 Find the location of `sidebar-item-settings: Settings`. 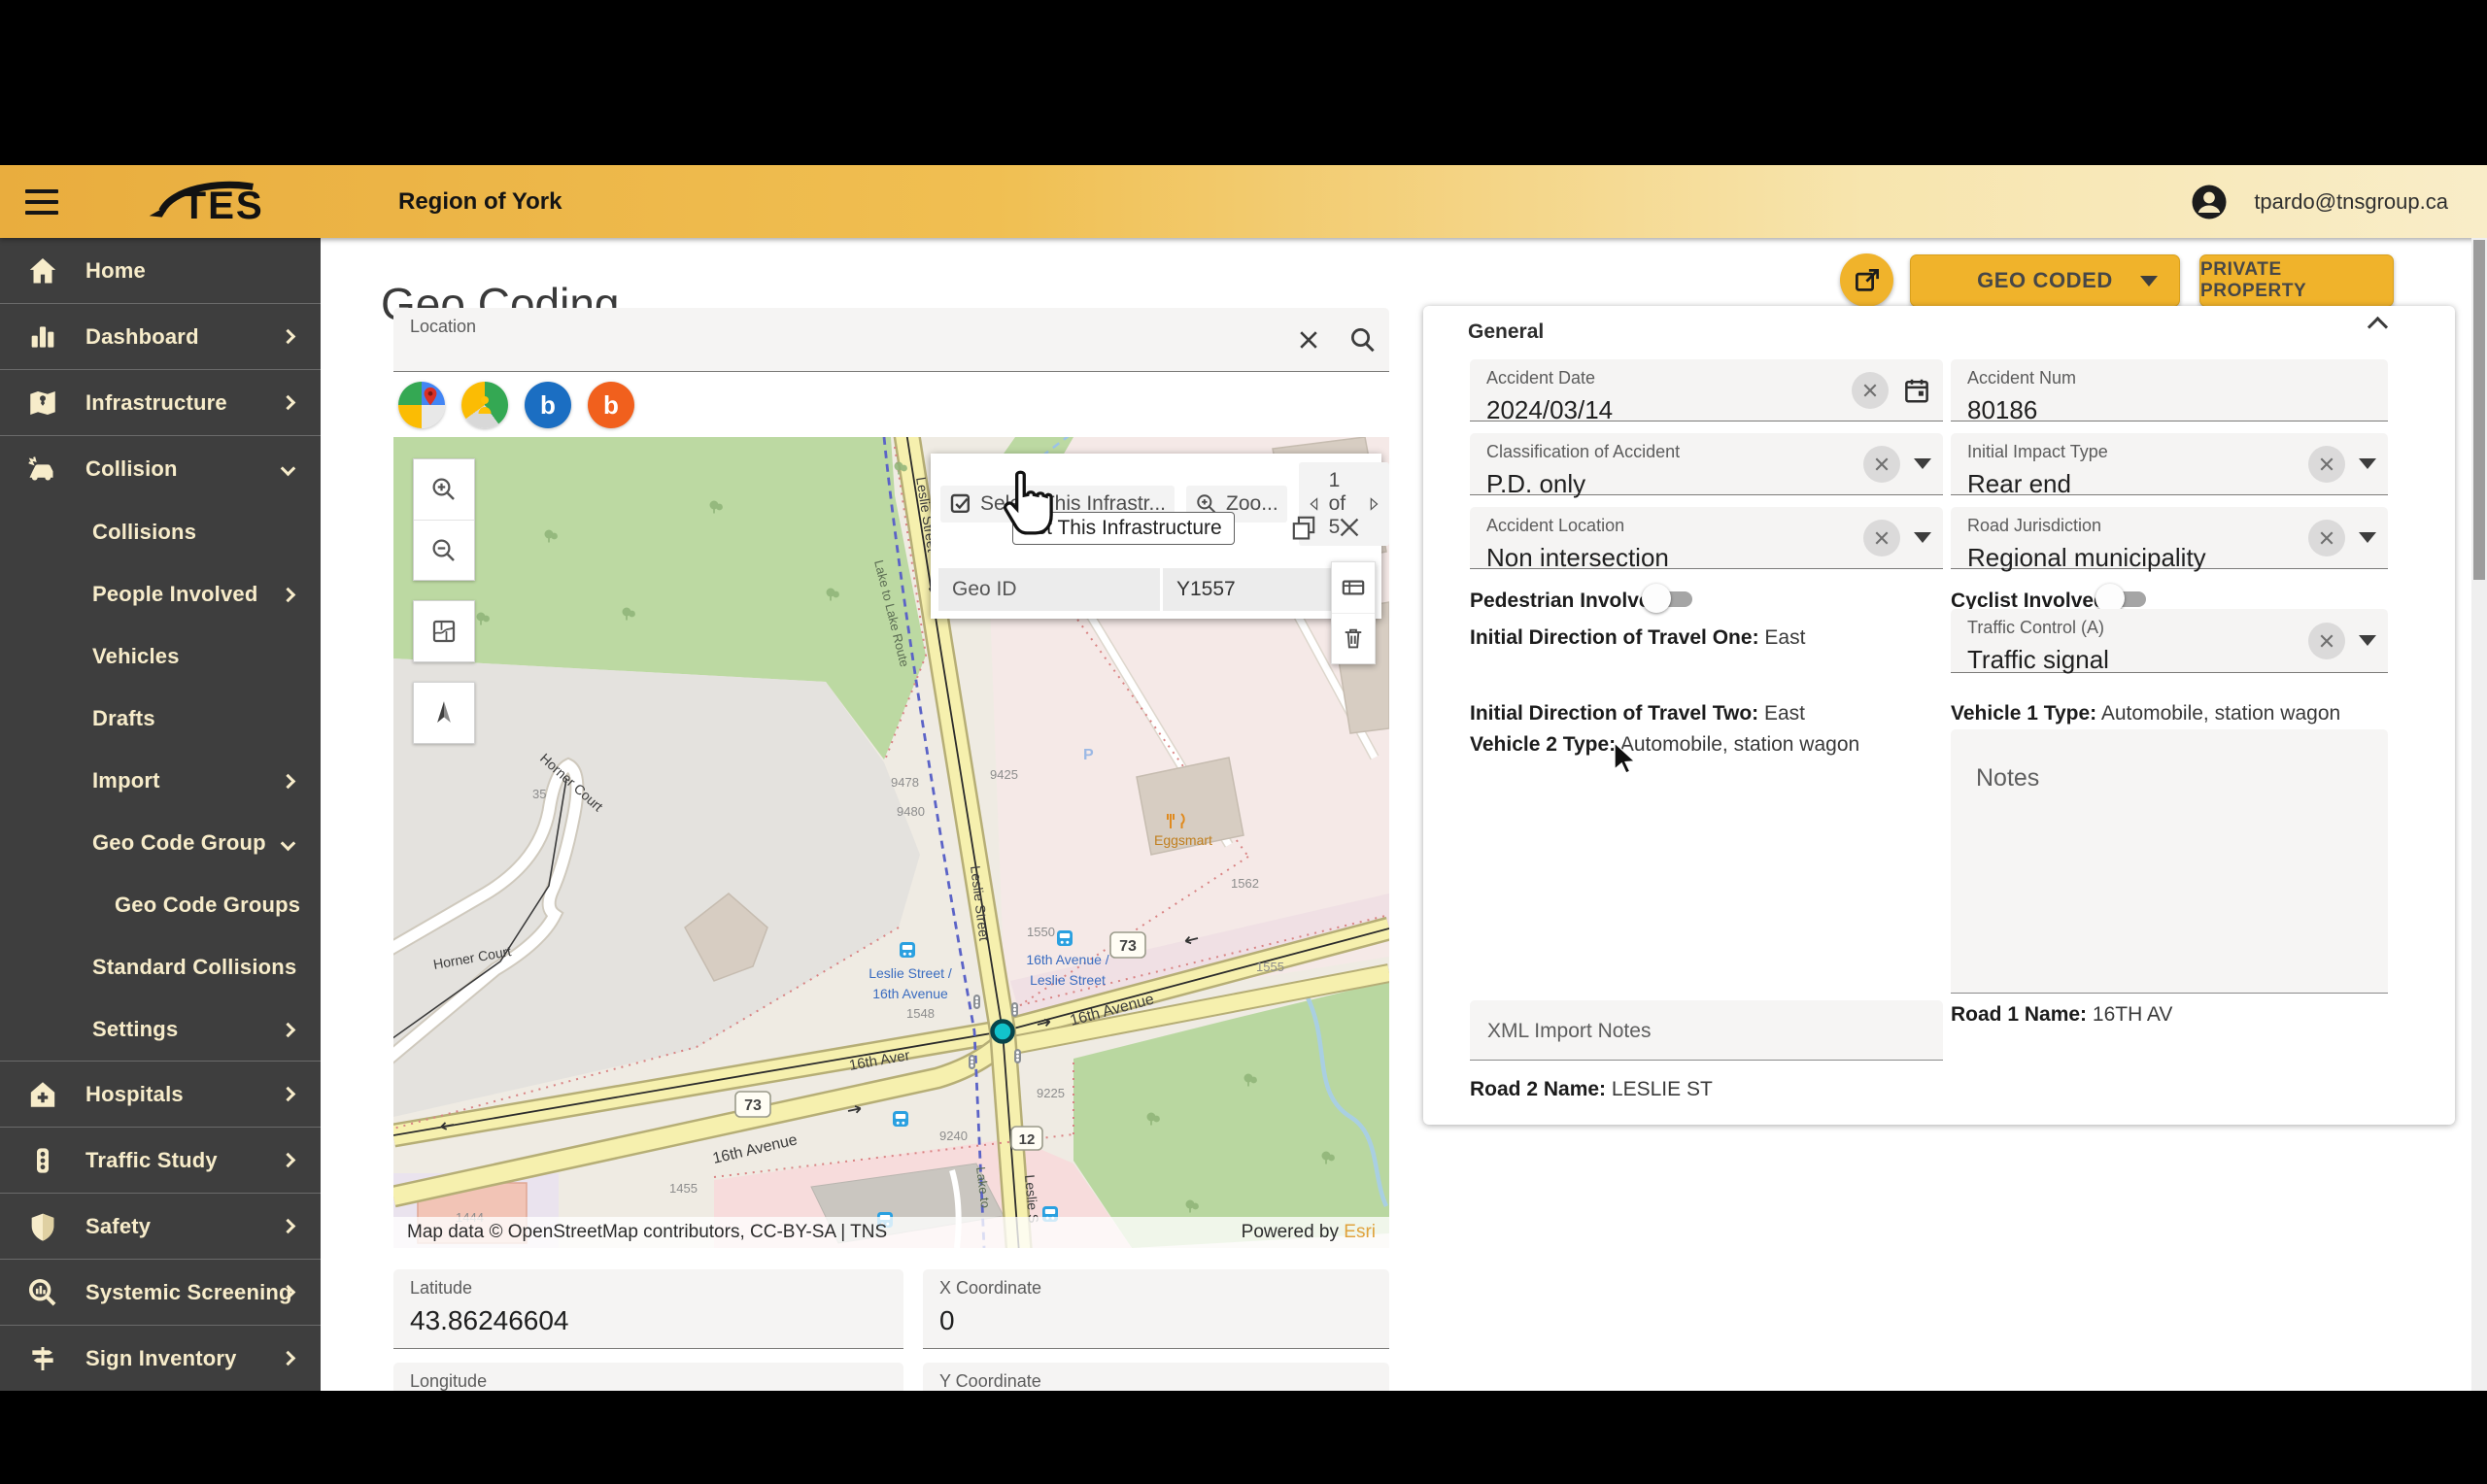

sidebar-item-settings: Settings is located at coordinates (160, 1029).